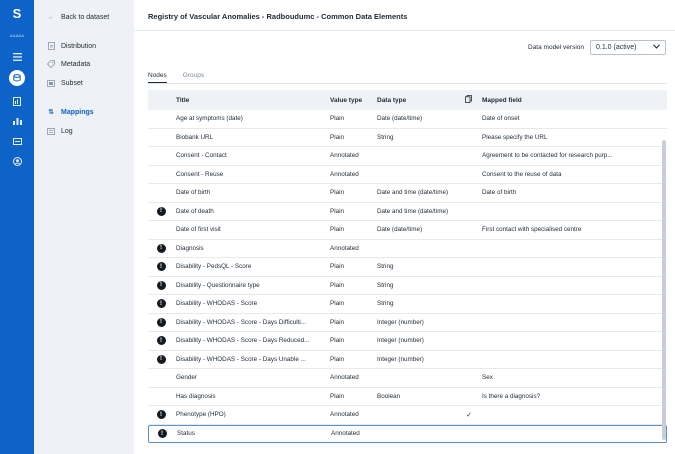 The width and height of the screenshot is (675, 454). What do you see at coordinates (187, 378) in the screenshot?
I see `cell-title: Gender` at bounding box center [187, 378].